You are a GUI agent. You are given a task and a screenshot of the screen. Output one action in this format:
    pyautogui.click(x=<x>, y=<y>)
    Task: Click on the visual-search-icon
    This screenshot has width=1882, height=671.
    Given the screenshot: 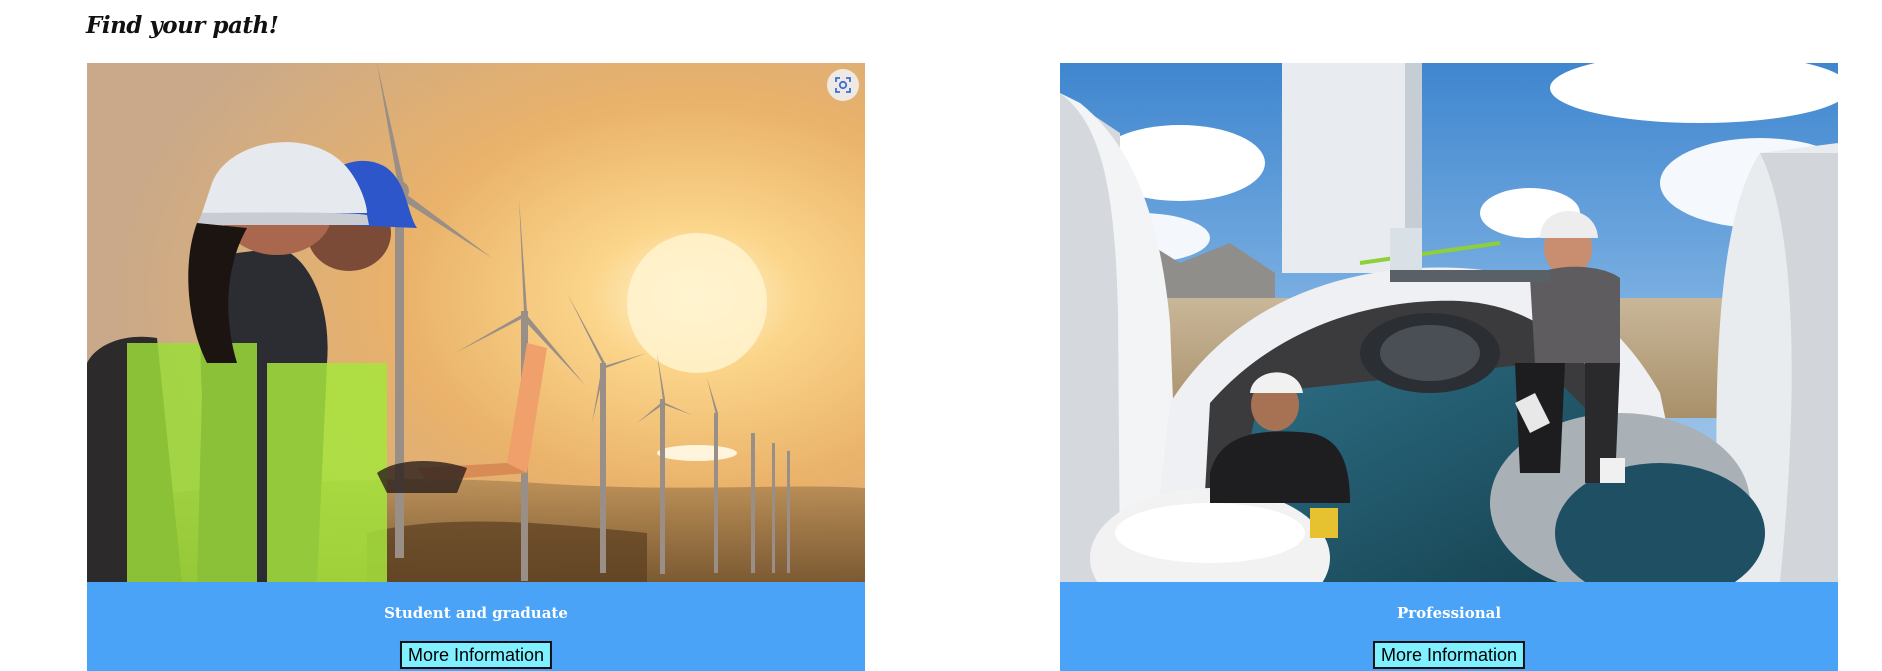 What is the action you would take?
    pyautogui.click(x=843, y=85)
    